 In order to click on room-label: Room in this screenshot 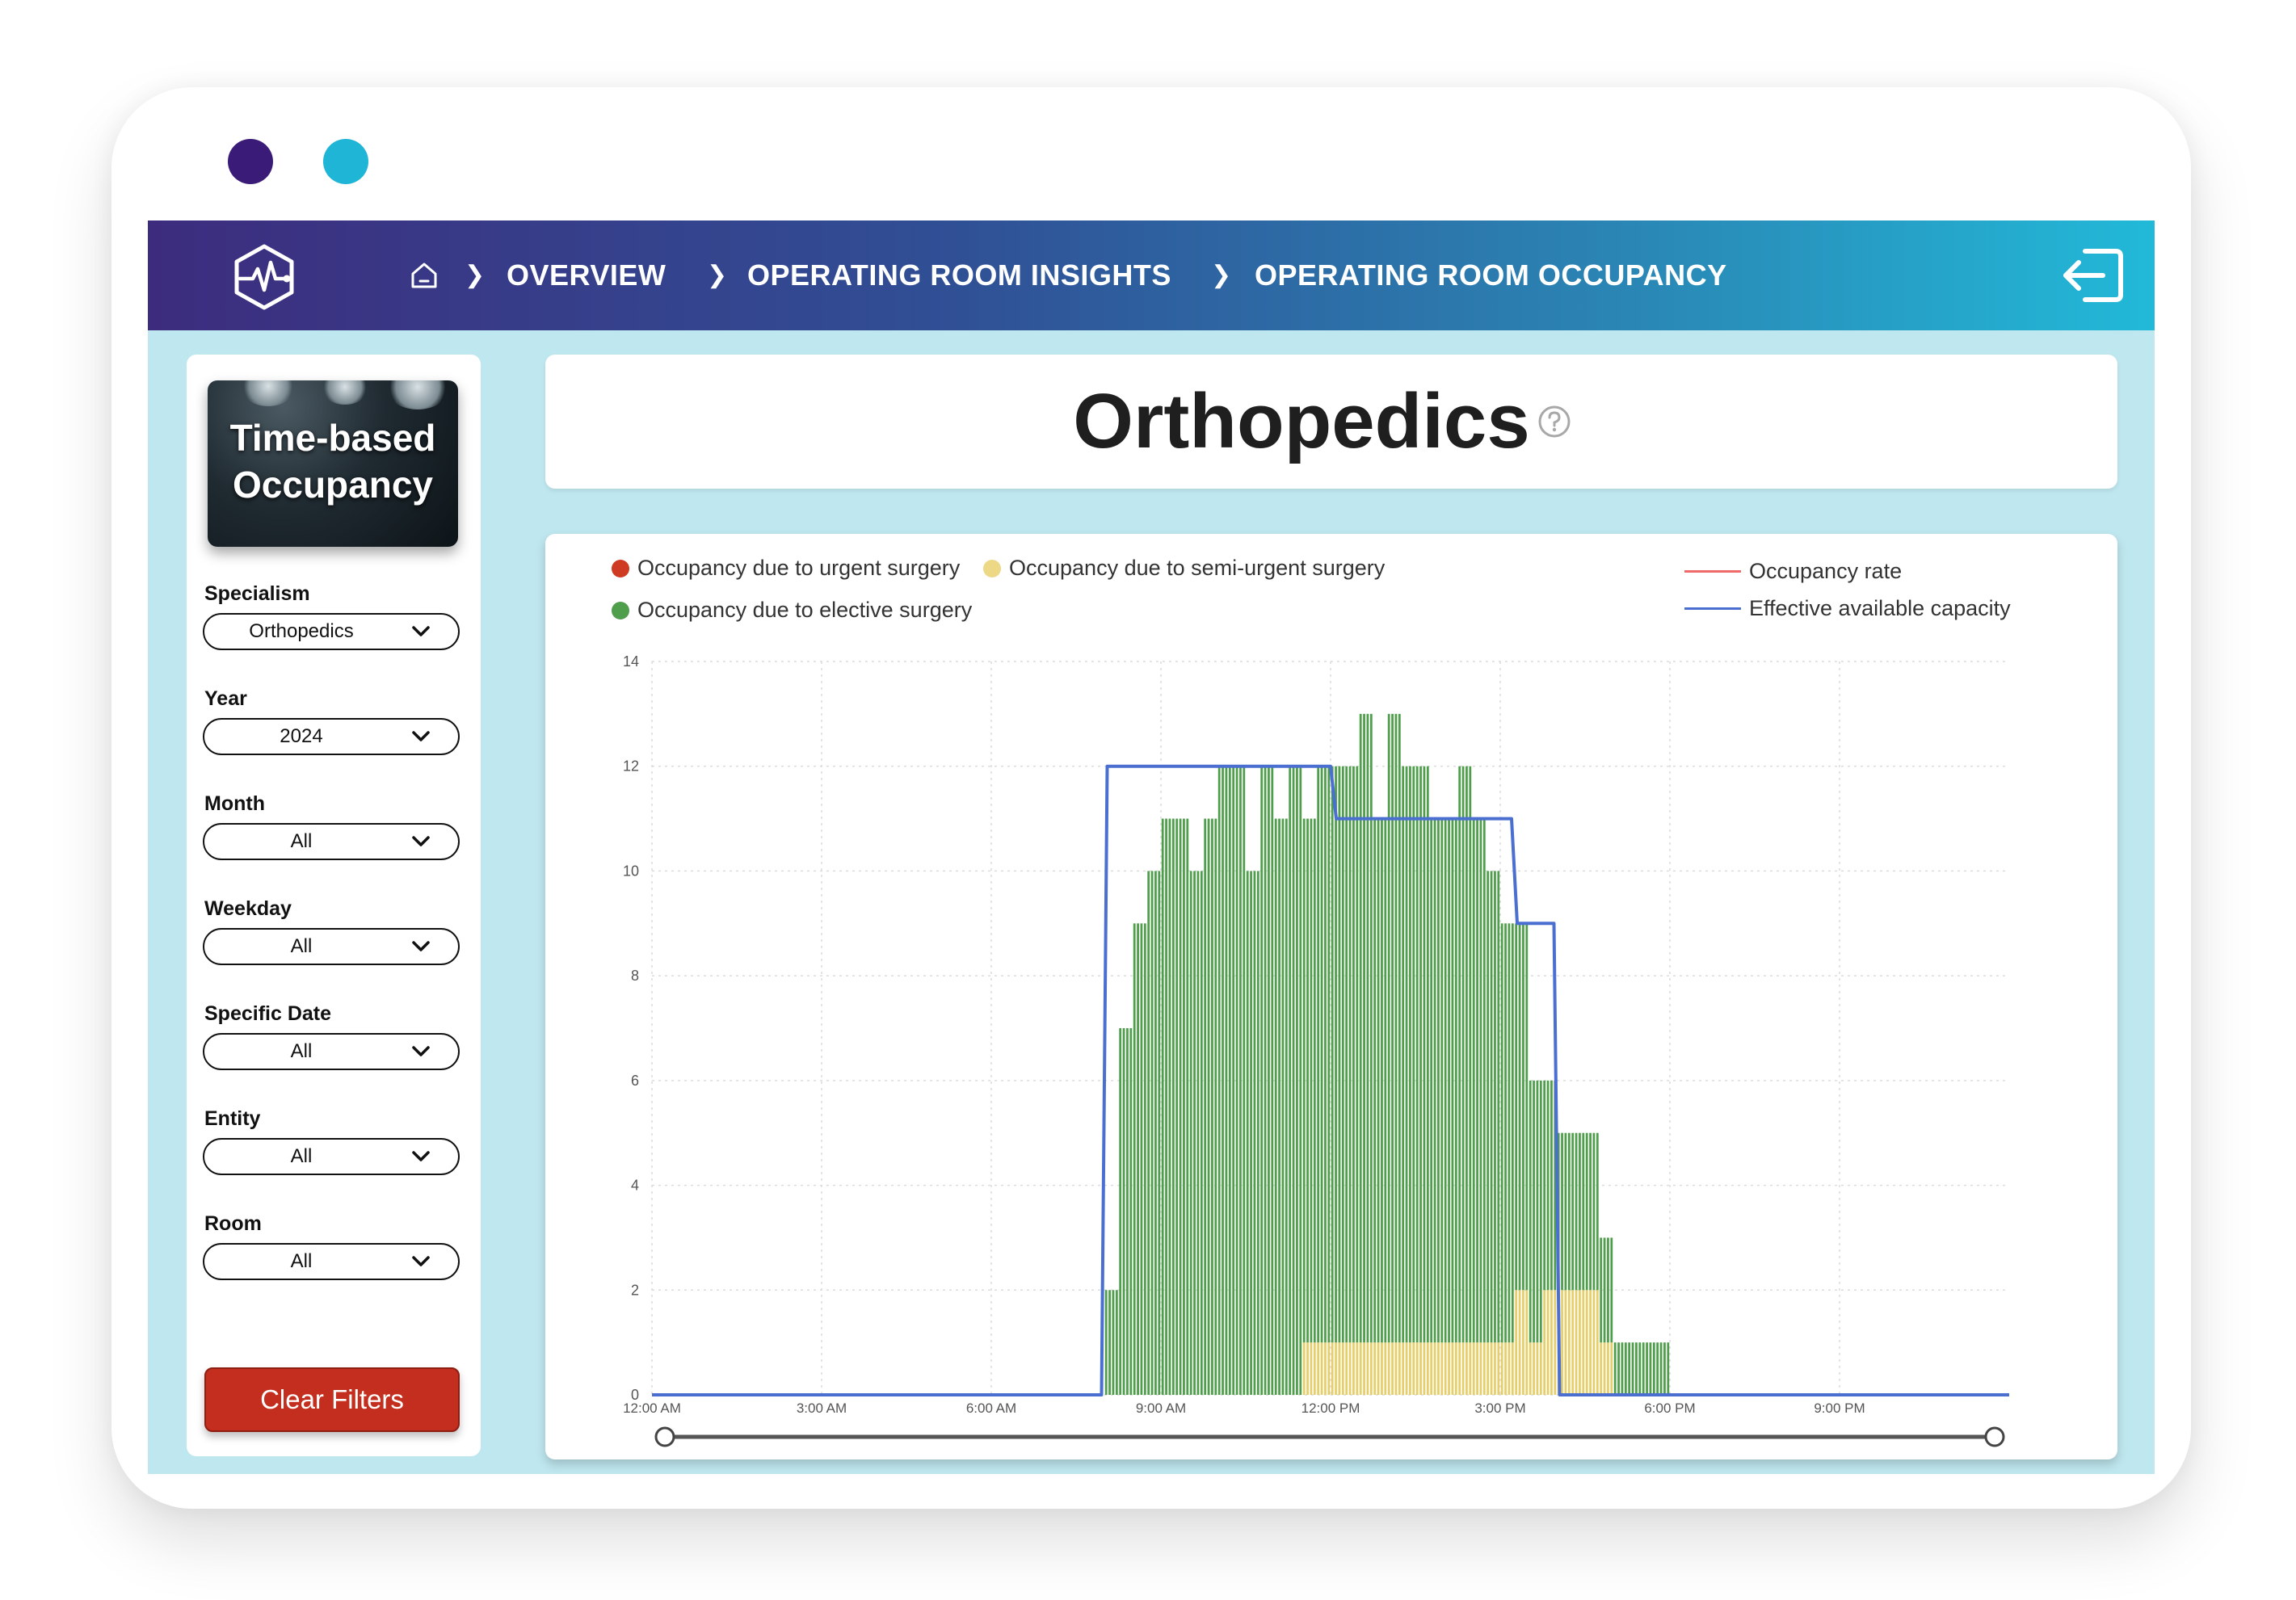, I will do `click(233, 1223)`.